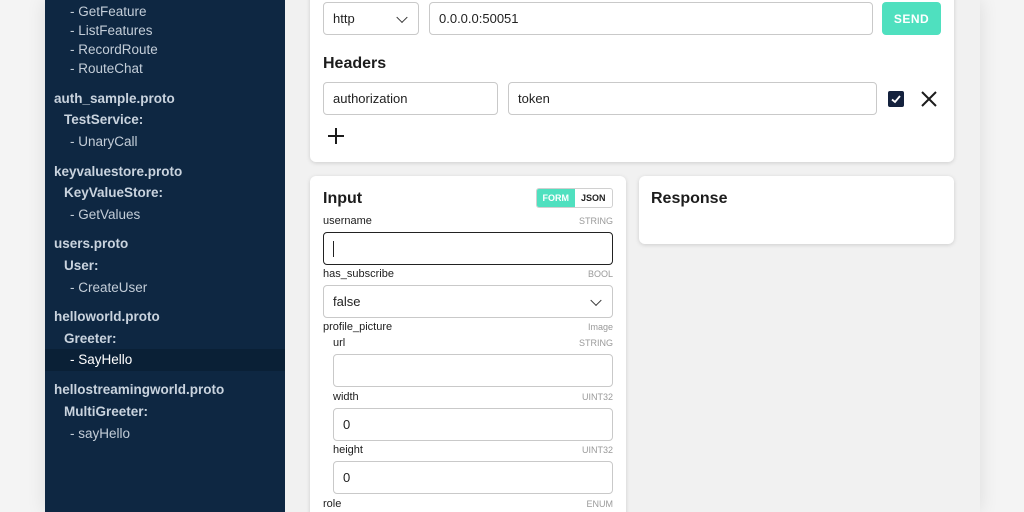 This screenshot has width=1024, height=512. Describe the element at coordinates (81, 265) in the screenshot. I see `sidebar-service-user: User:` at that location.